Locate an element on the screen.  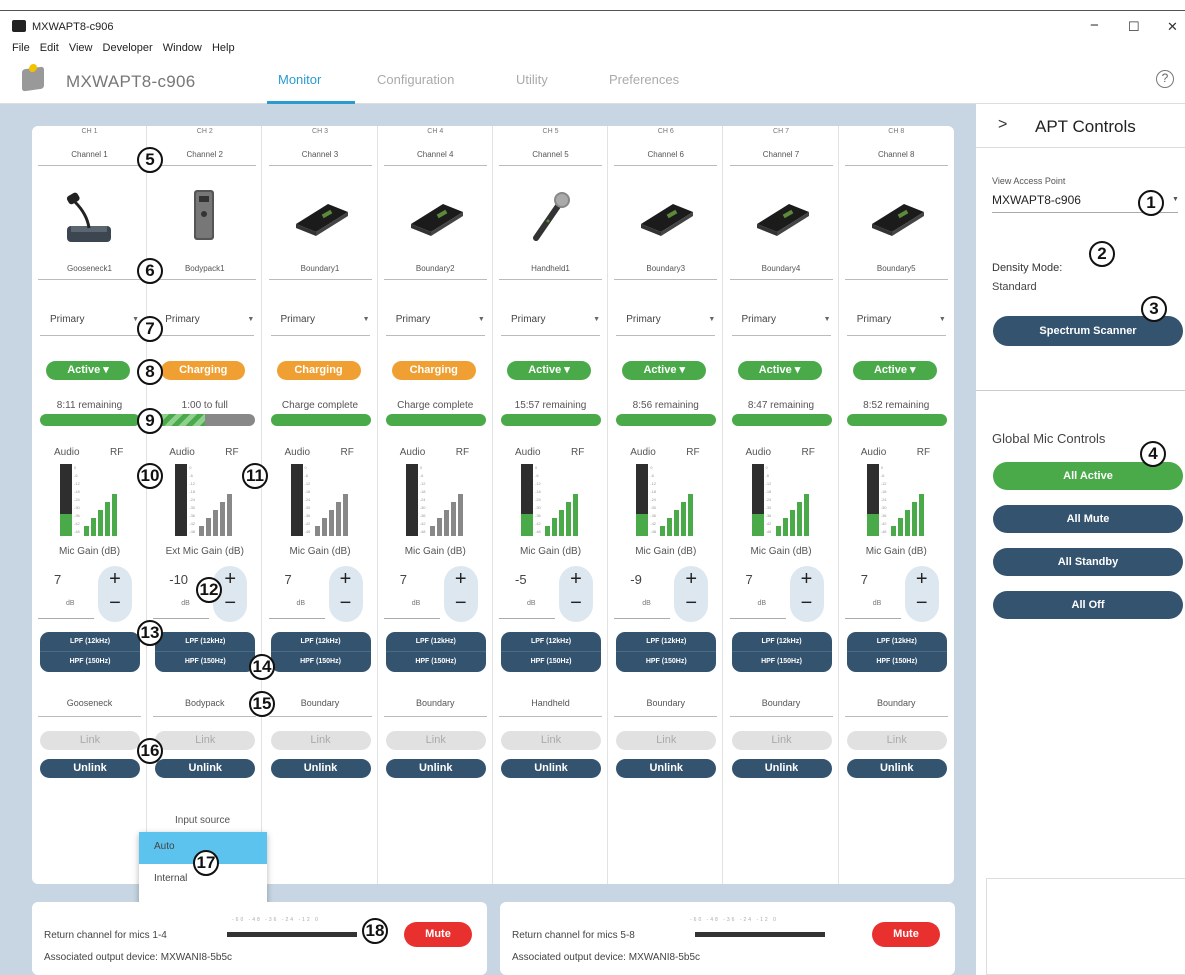
all-standby-button: All Standby is located at coordinates (1088, 562).